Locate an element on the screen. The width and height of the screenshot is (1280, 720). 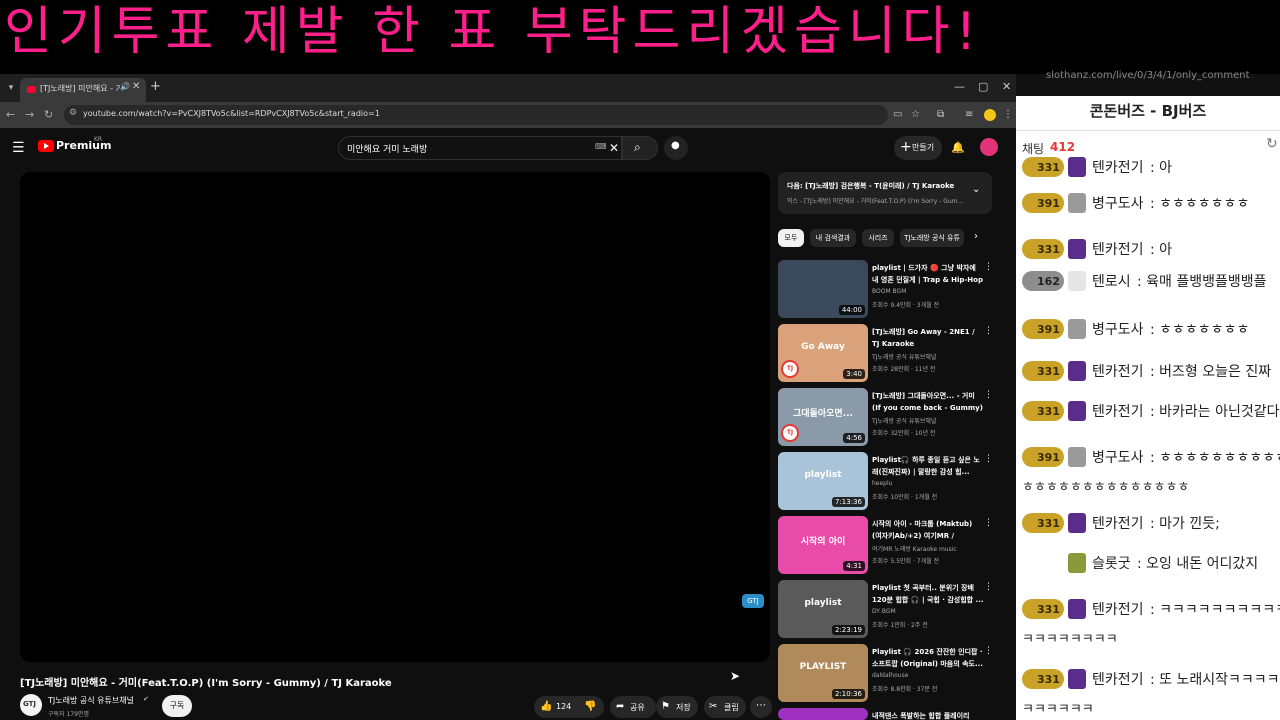
rec-item-partial: 내적댄스 폭발하는 힙합 플레이리 is located at coordinates (886, 714).